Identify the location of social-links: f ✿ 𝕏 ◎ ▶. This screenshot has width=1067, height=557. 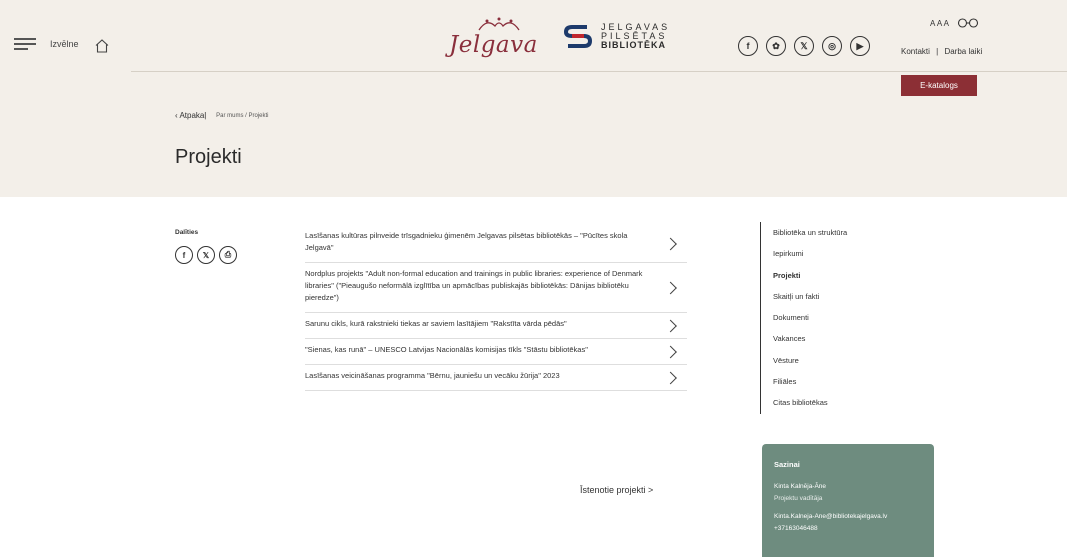
(804, 46).